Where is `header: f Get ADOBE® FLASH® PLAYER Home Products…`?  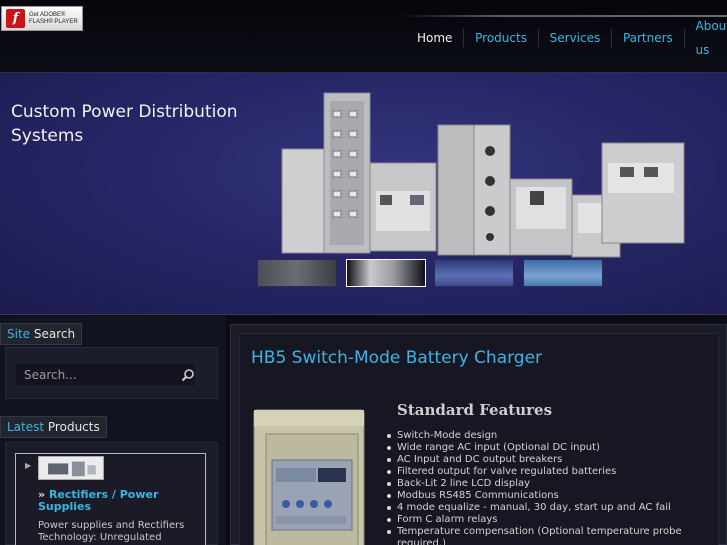
header: f Get ADOBE® FLASH® PLAYER Home Products… is located at coordinates (363, 36).